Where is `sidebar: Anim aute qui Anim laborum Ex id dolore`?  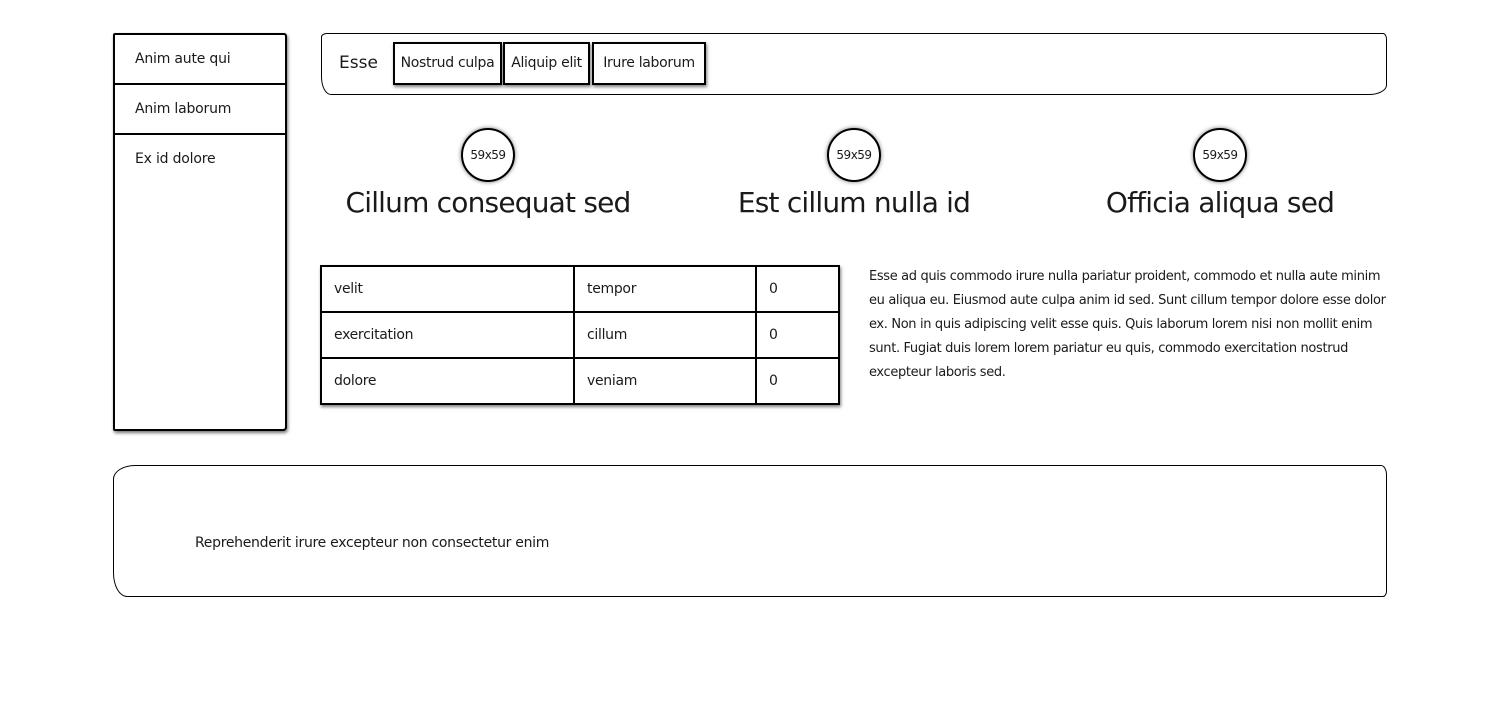 sidebar: Anim aute qui Anim laborum Ex id dolore is located at coordinates (200, 232).